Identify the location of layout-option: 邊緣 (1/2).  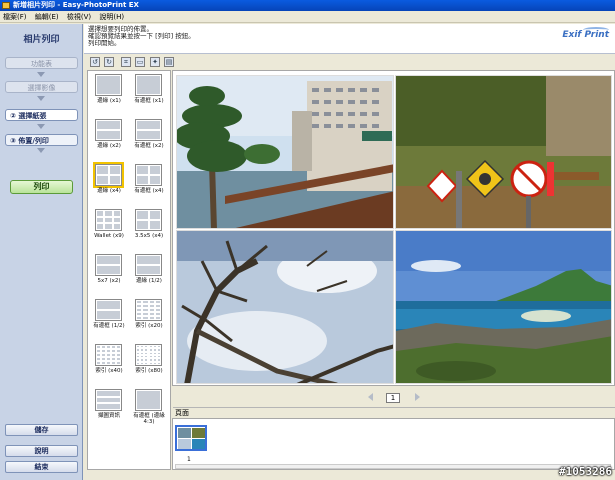
(149, 273).